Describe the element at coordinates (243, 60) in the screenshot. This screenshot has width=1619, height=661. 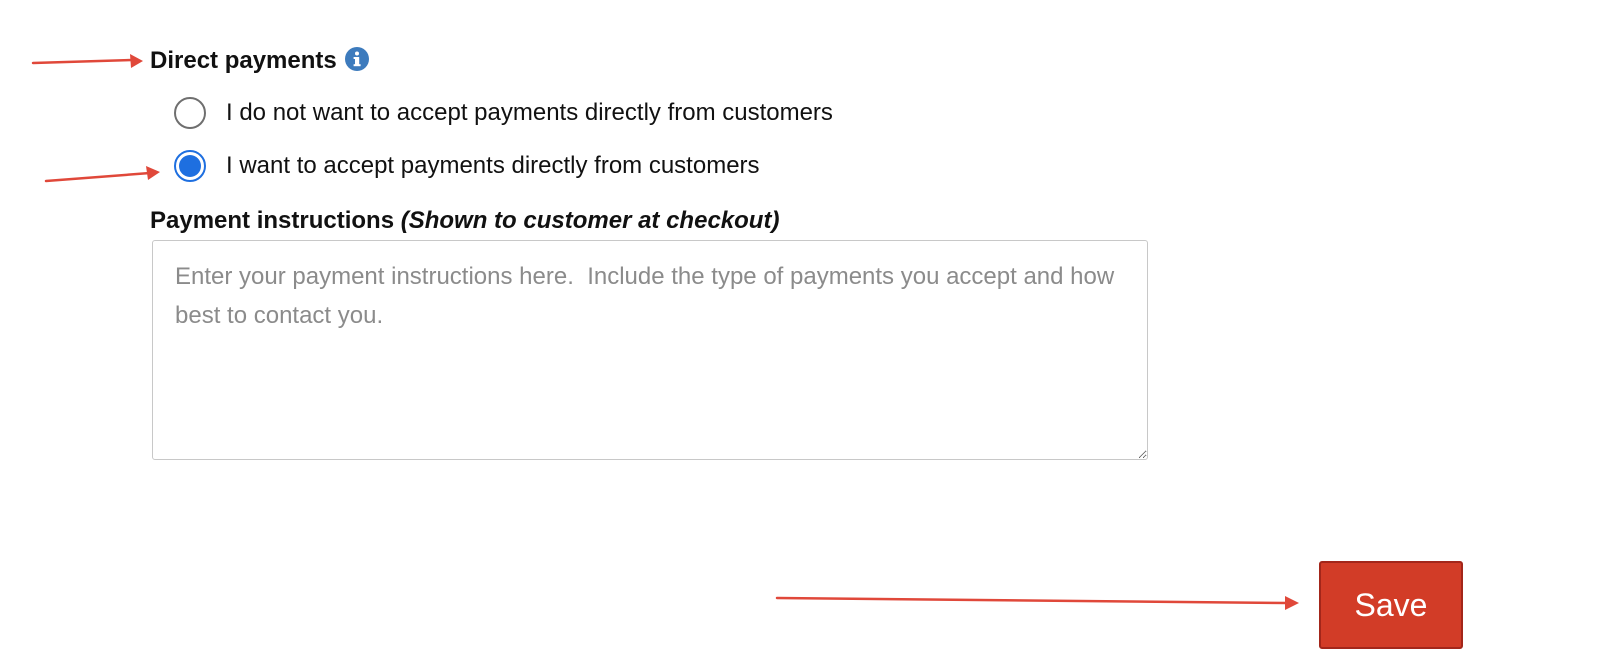
I see `direct-payments-title: Direct payments` at that location.